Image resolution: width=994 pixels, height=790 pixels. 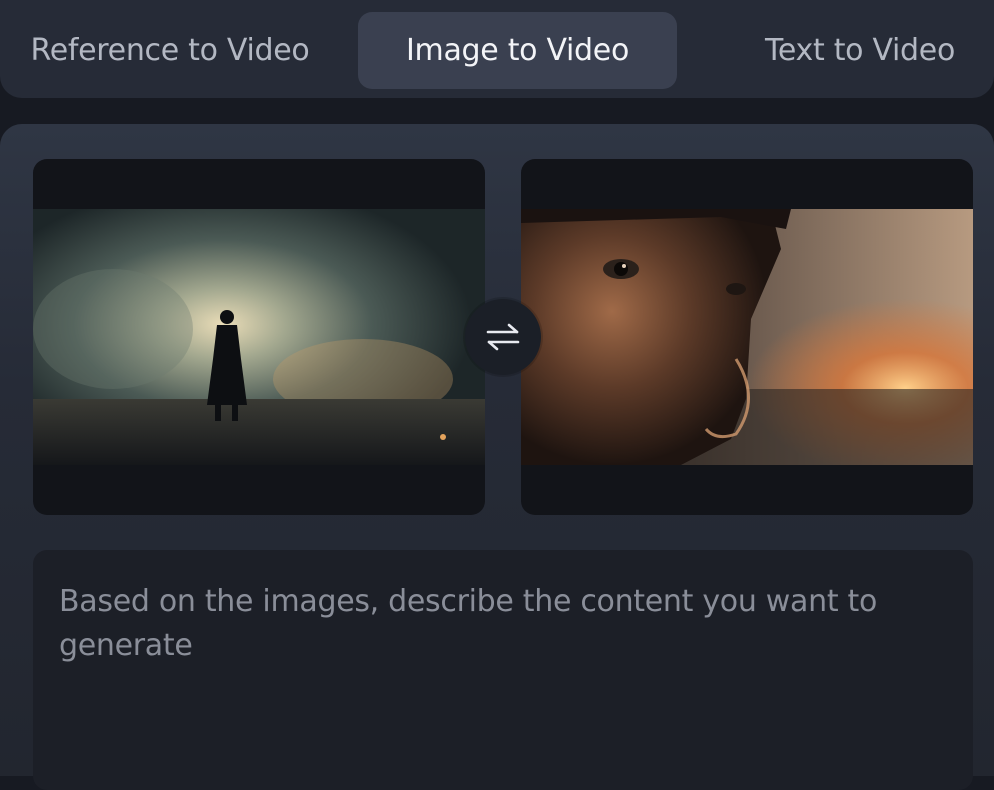 I want to click on tab-label: Image to Video, so click(x=517, y=50).